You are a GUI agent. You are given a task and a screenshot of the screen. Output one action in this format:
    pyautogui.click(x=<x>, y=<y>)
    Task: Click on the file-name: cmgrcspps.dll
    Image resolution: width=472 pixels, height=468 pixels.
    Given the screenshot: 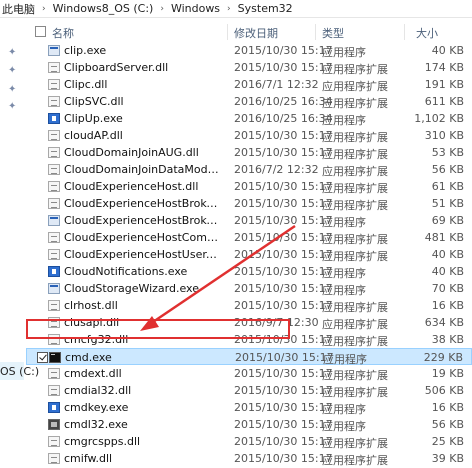 What is the action you would take?
    pyautogui.click(x=102, y=441)
    